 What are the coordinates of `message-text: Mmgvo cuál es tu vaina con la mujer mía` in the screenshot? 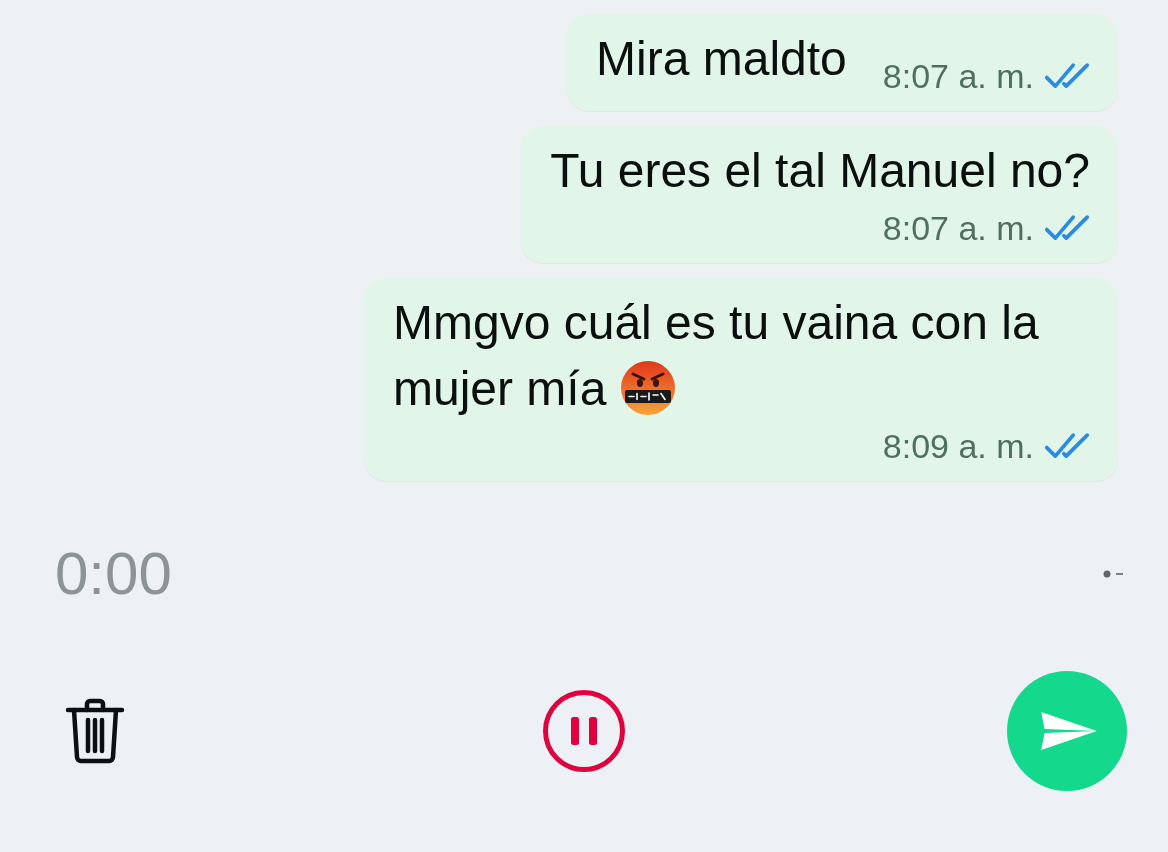 It's located at (716, 355).